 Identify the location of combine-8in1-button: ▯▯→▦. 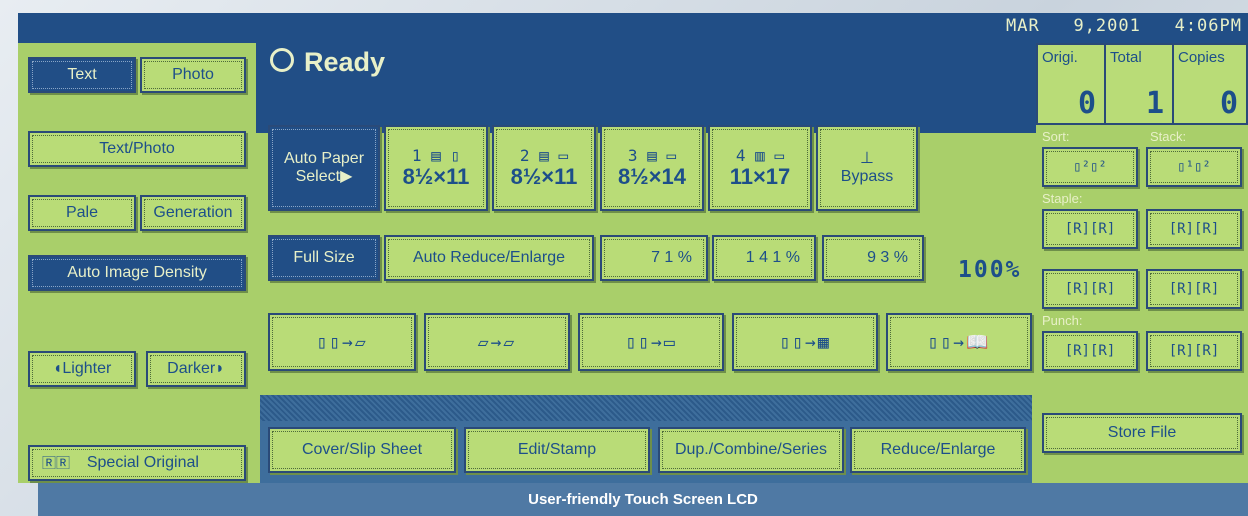
(805, 342).